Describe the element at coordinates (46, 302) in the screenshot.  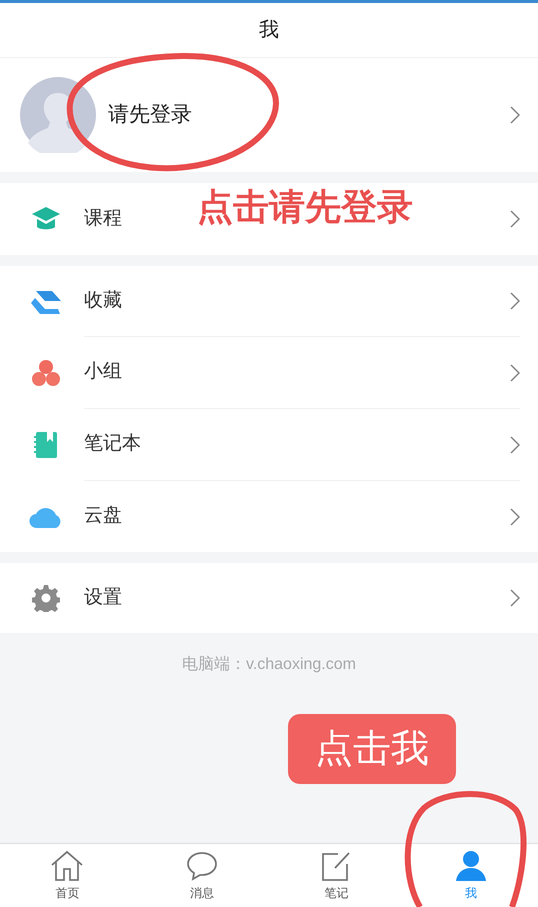
I see `layers-icon` at that location.